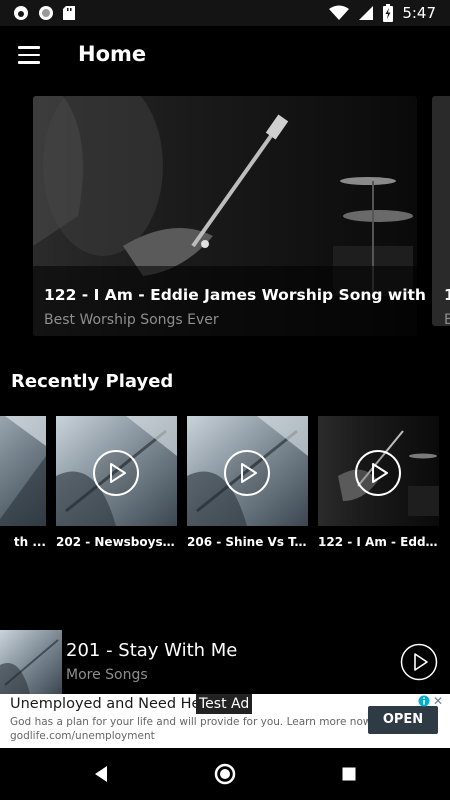 The image size is (450, 800). Describe the element at coordinates (424, 701) in the screenshot. I see `info-icon` at that location.